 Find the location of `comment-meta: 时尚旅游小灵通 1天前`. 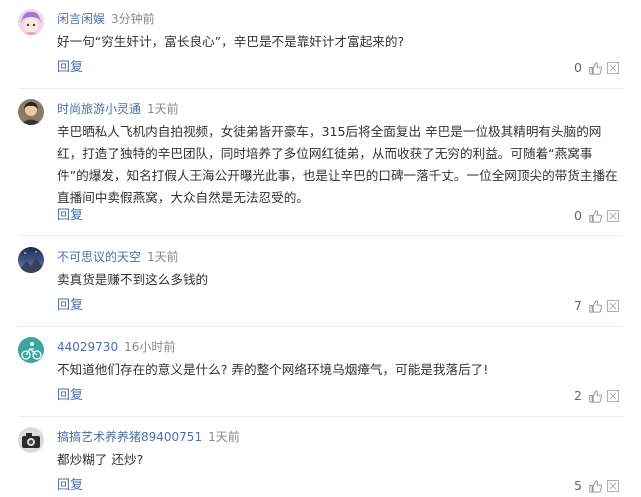

comment-meta: 时尚旅游小灵通 1天前 is located at coordinates (118, 108).